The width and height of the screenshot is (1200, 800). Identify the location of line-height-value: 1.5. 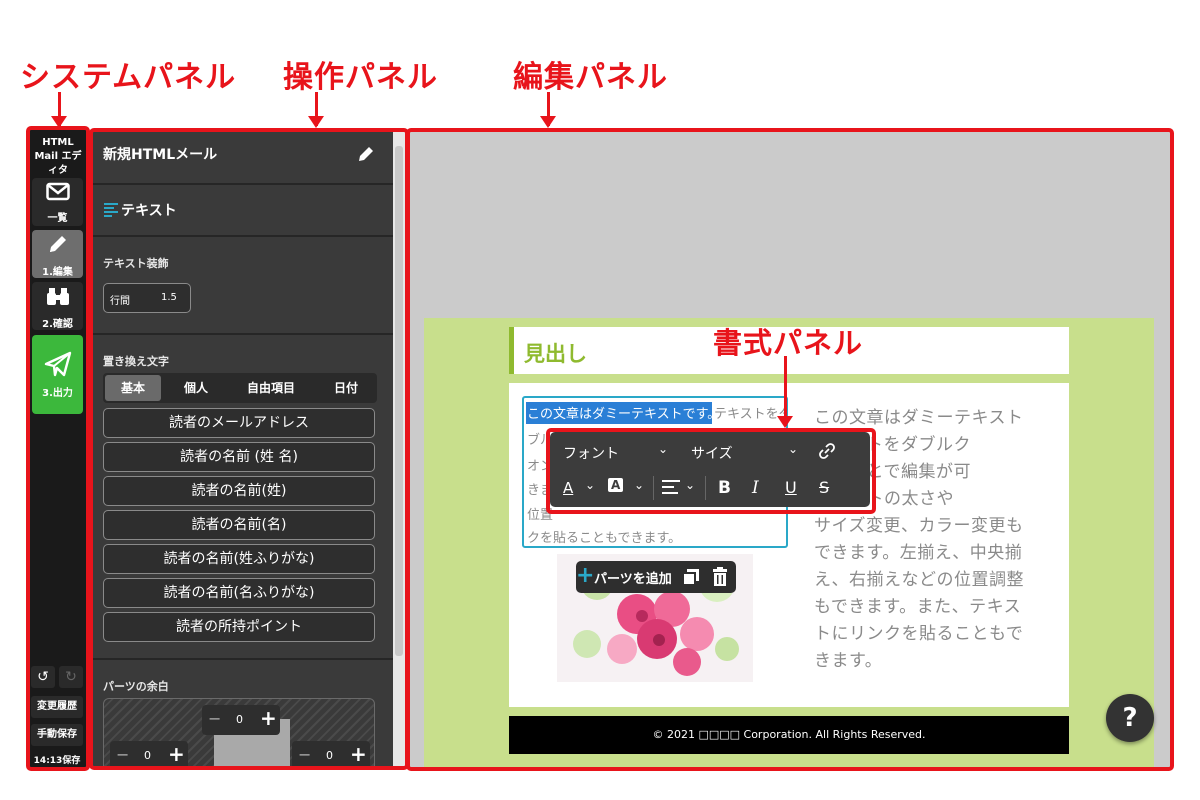
(169, 297).